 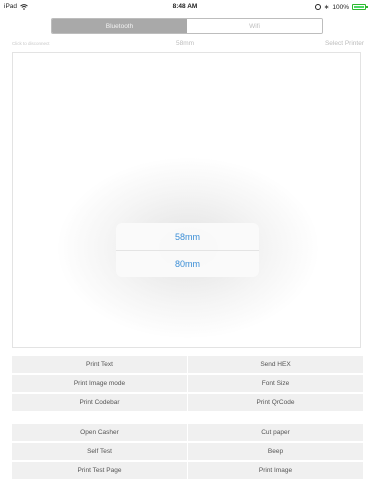 What do you see at coordinates (99, 402) in the screenshot?
I see `print-codebar-button: Print Codebar` at bounding box center [99, 402].